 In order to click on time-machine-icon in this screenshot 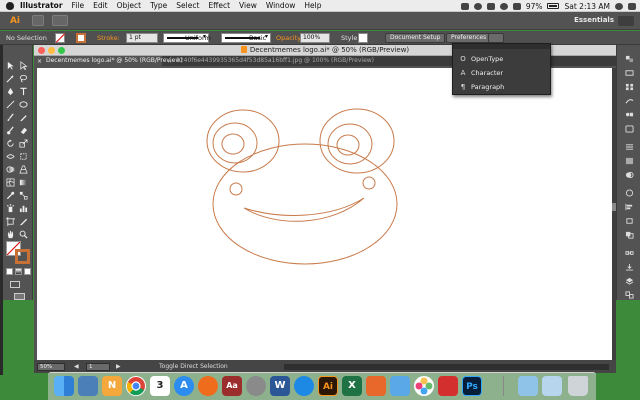, I will do `click(503, 6)`.